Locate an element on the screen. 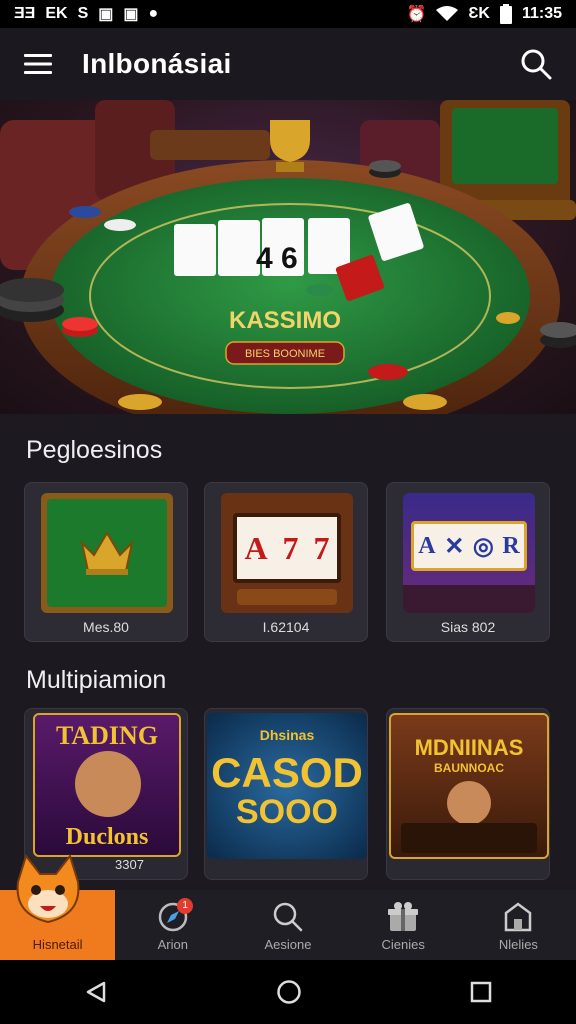 The width and height of the screenshot is (576, 1024). game-card: Dhsinas CASOD SOOO is located at coordinates (286, 794).